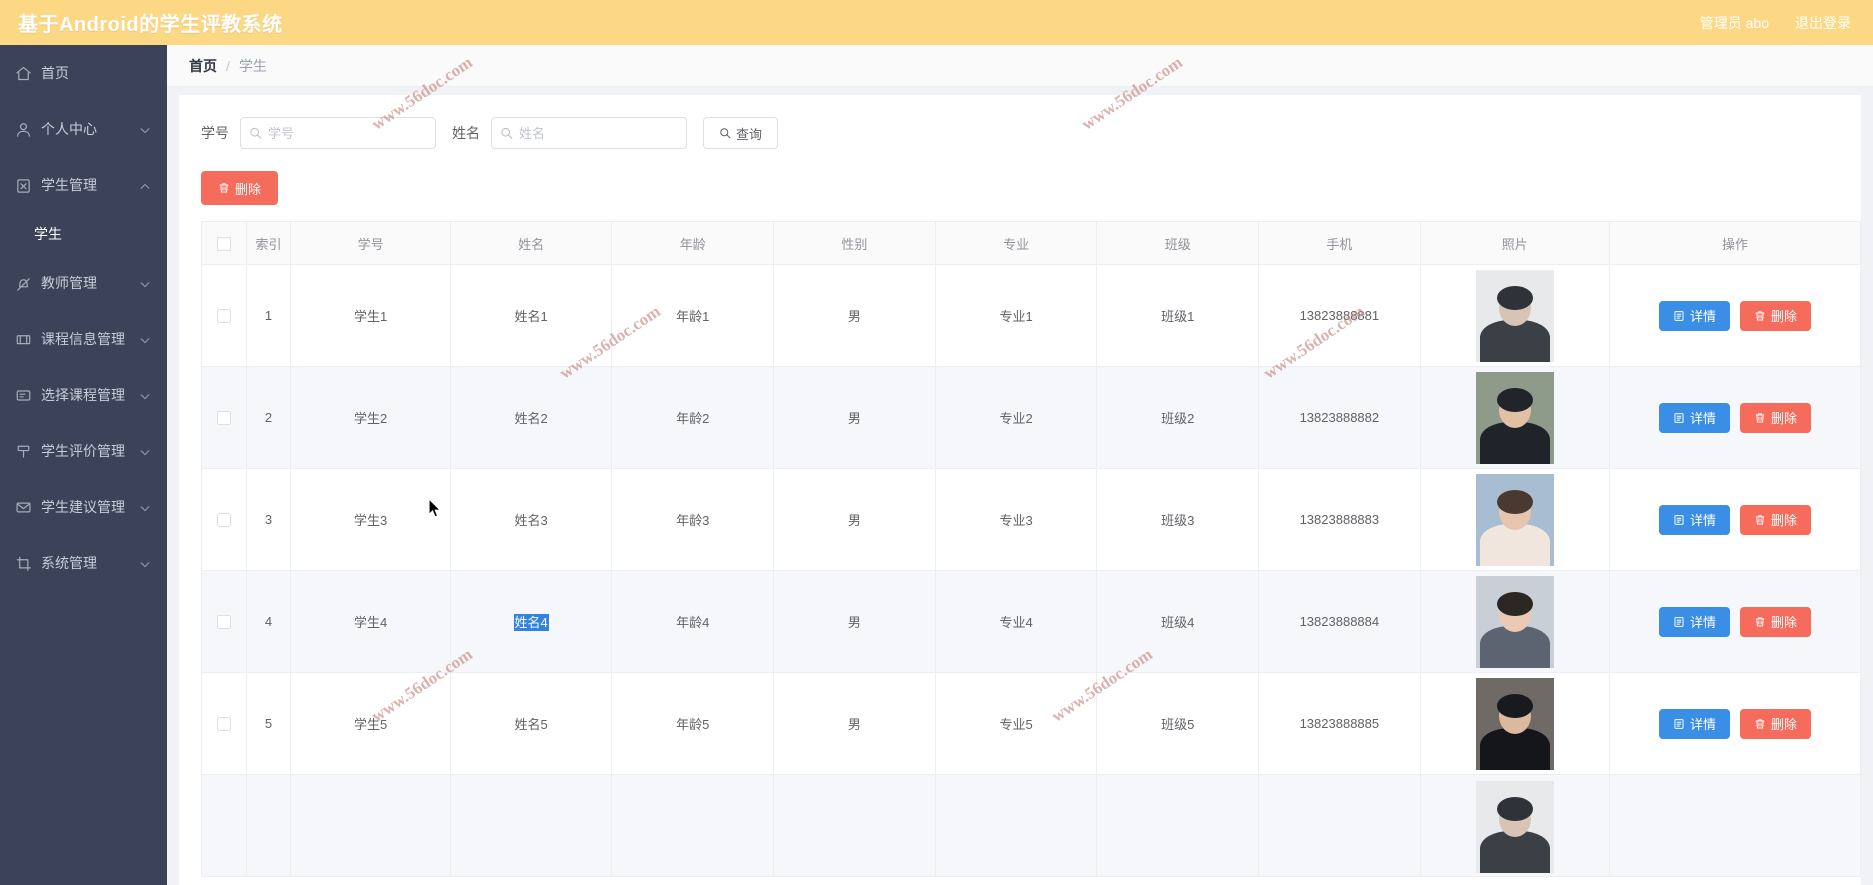 This screenshot has width=1873, height=885. I want to click on sidebar-item-7: 学生评价管理, so click(83, 451).